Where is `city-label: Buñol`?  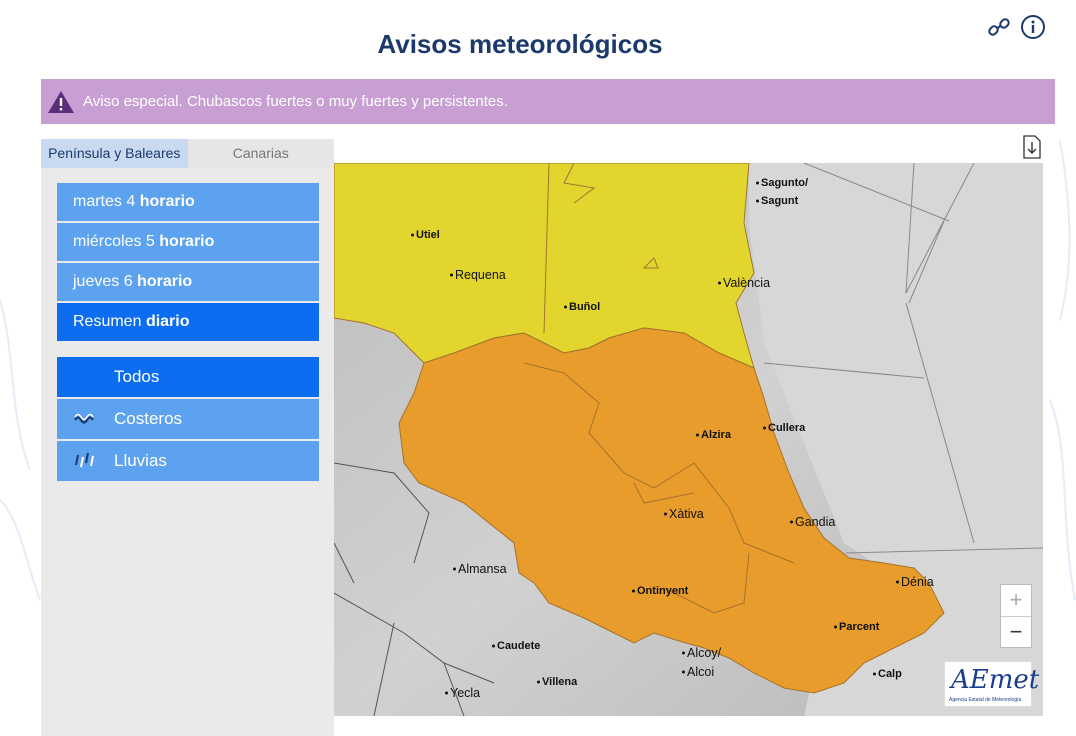 city-label: Buñol is located at coordinates (585, 307).